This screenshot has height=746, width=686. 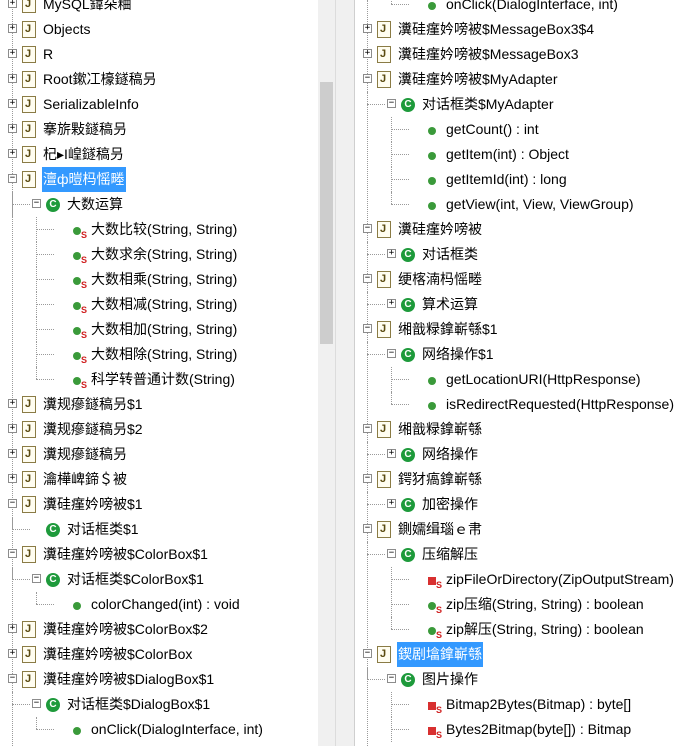 What do you see at coordinates (520, 529) in the screenshot?
I see `tree-node-file: − 鍘嬬缉瑙ｅ帇` at bounding box center [520, 529].